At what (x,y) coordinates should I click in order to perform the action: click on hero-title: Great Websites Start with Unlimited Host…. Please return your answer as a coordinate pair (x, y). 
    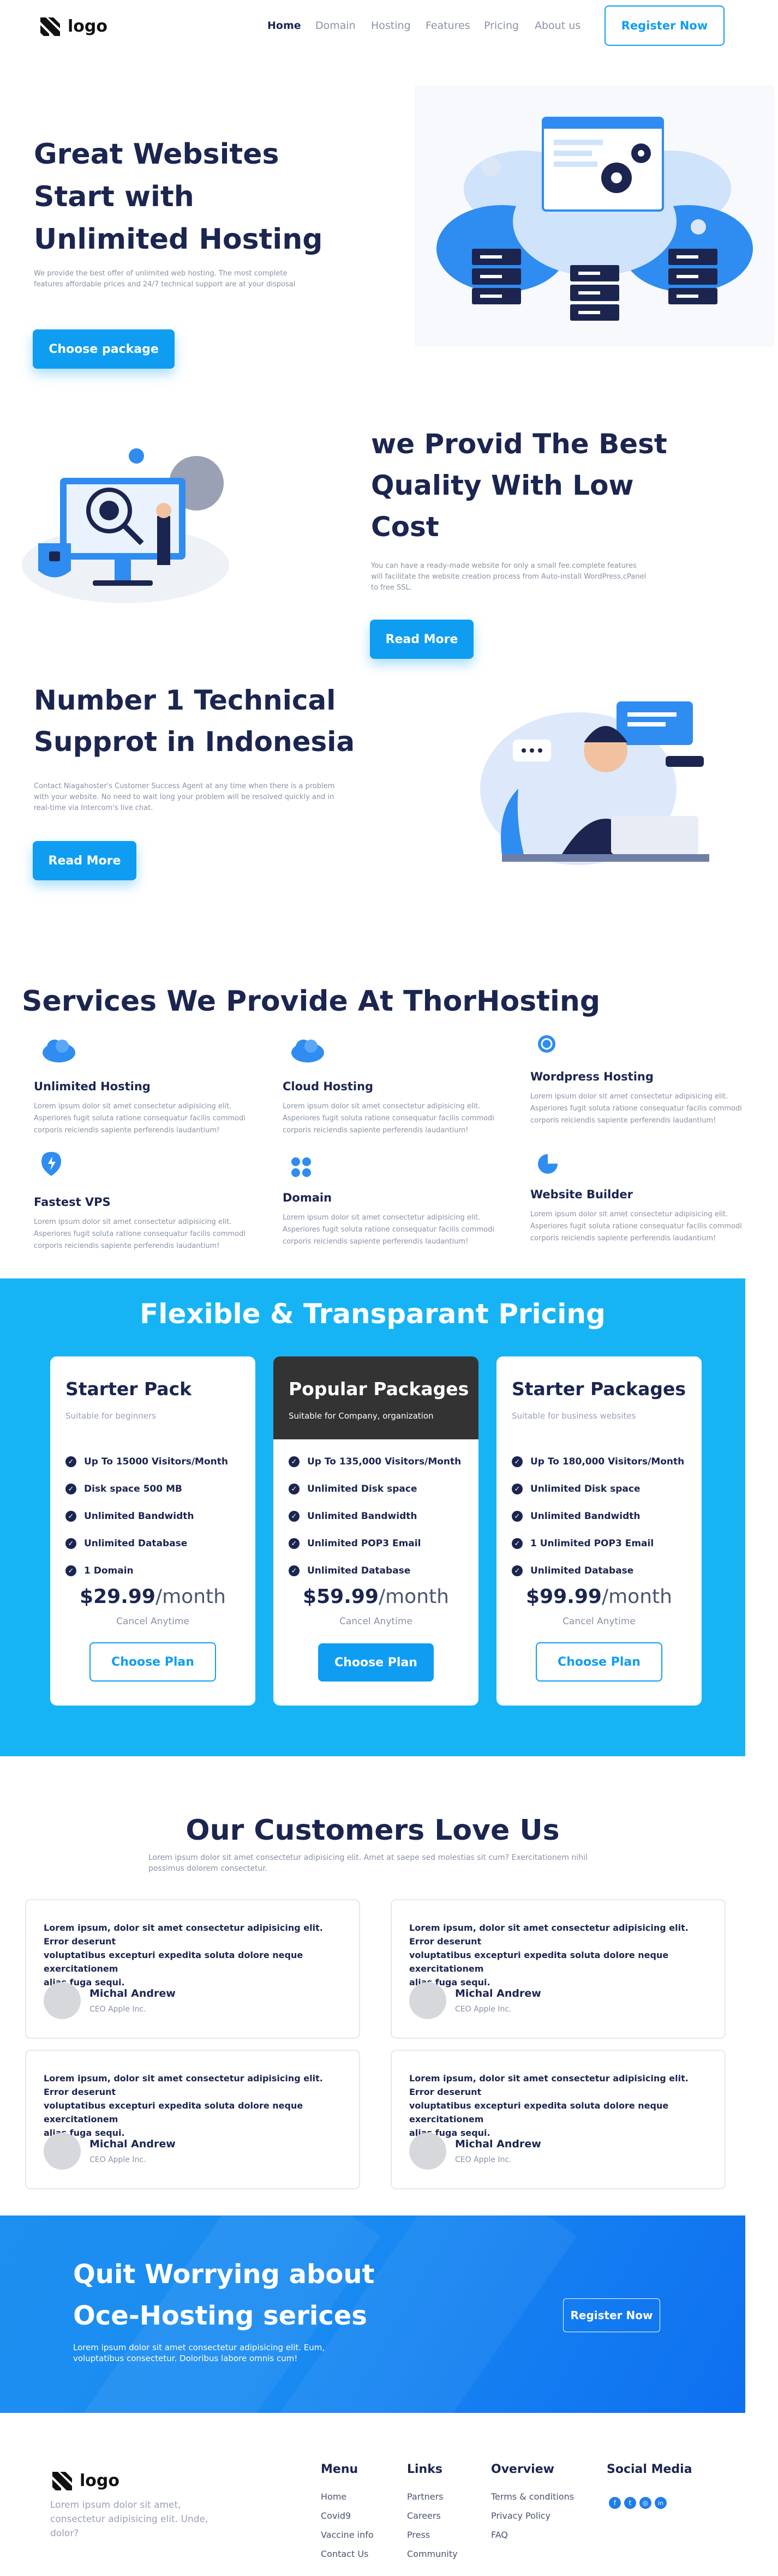
    Looking at the image, I should click on (178, 197).